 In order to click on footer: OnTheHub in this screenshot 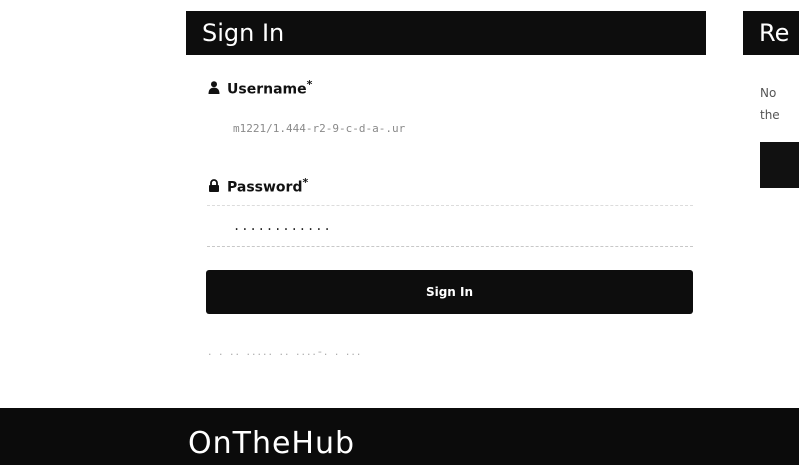, I will do `click(399, 436)`.